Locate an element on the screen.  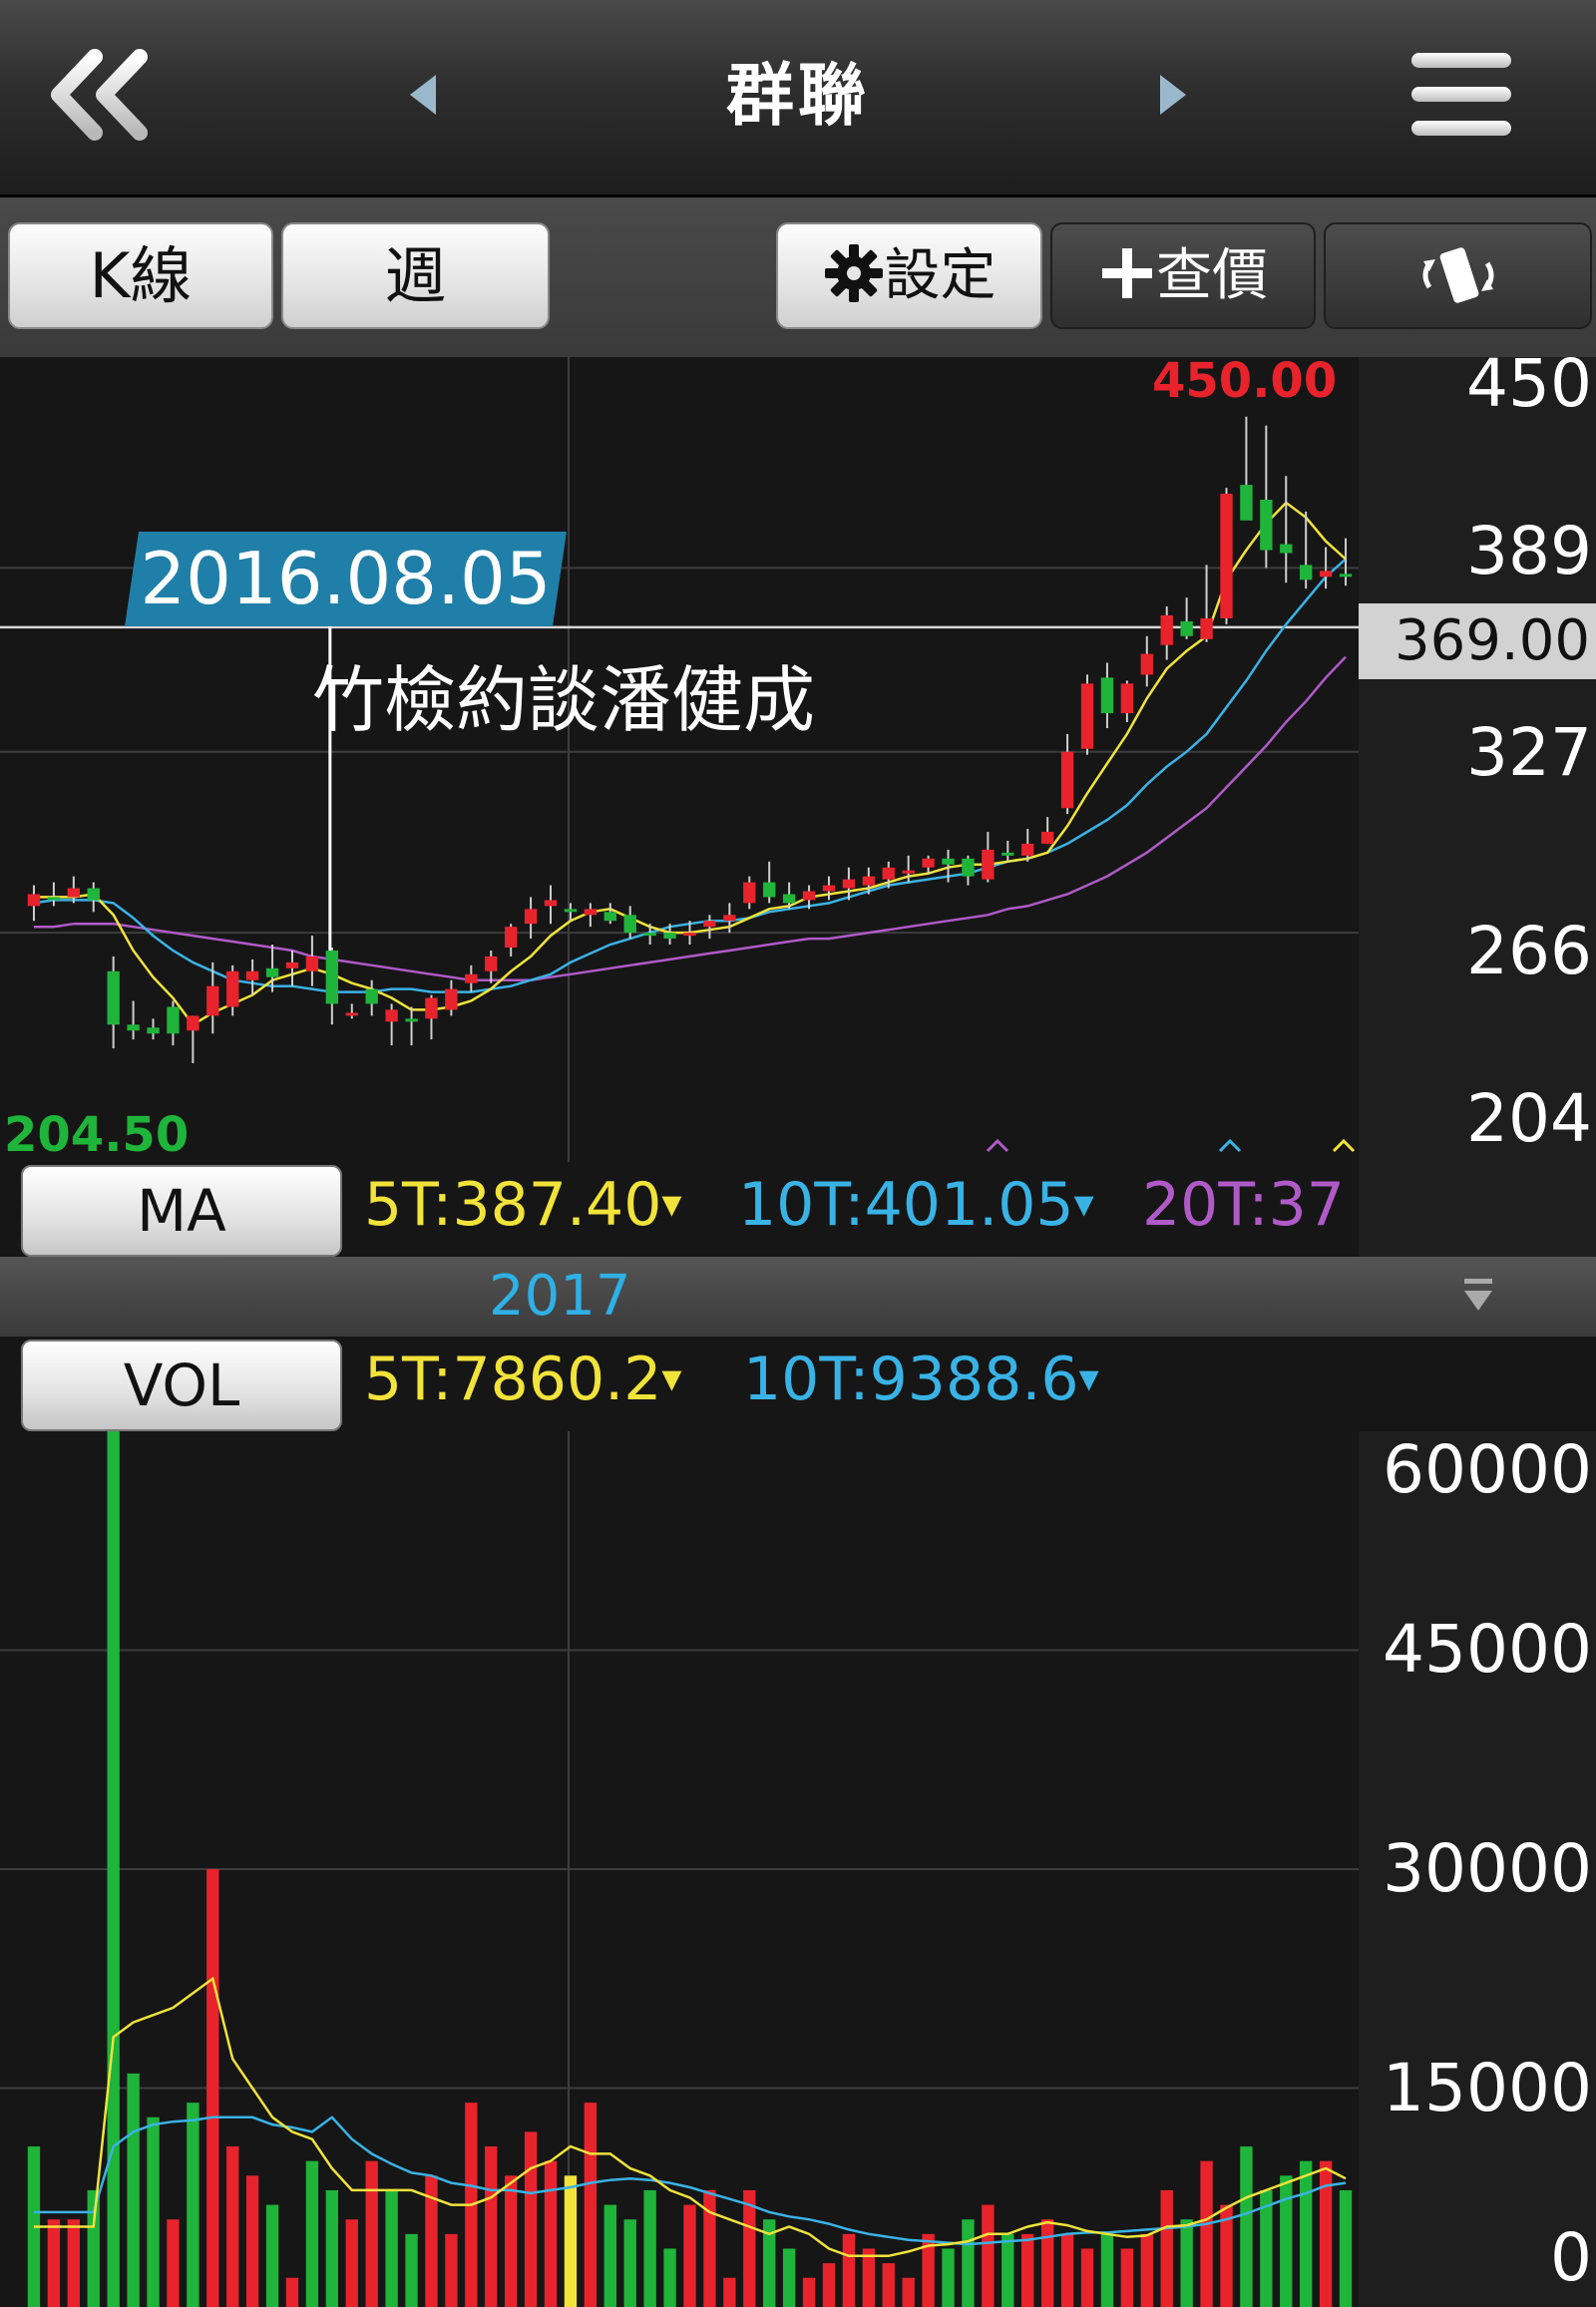
menu-icon-bar is located at coordinates (1461, 128).